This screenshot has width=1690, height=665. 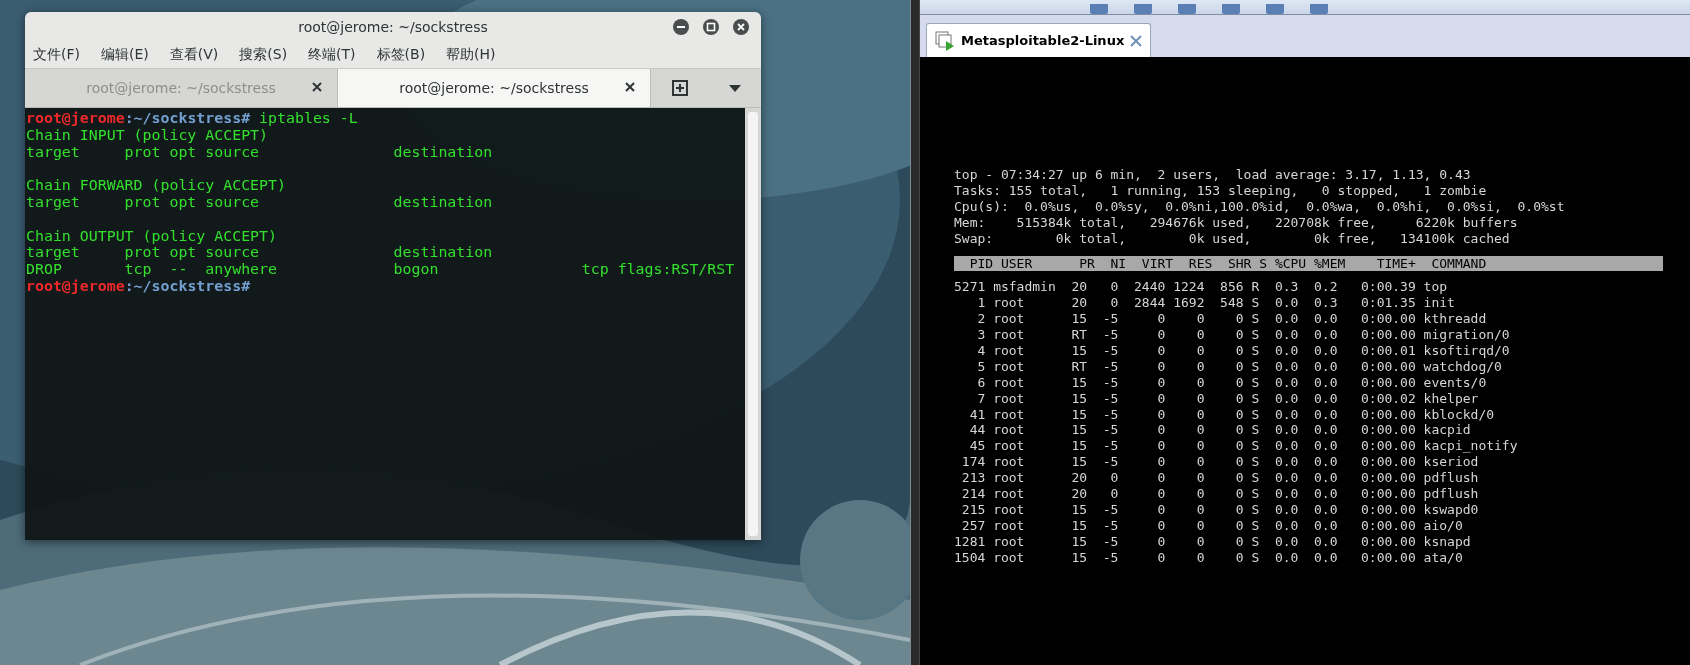 I want to click on terminal-output: DROP tcp -- anywhere bogon tcp flags:RST/RST, so click(x=380, y=269).